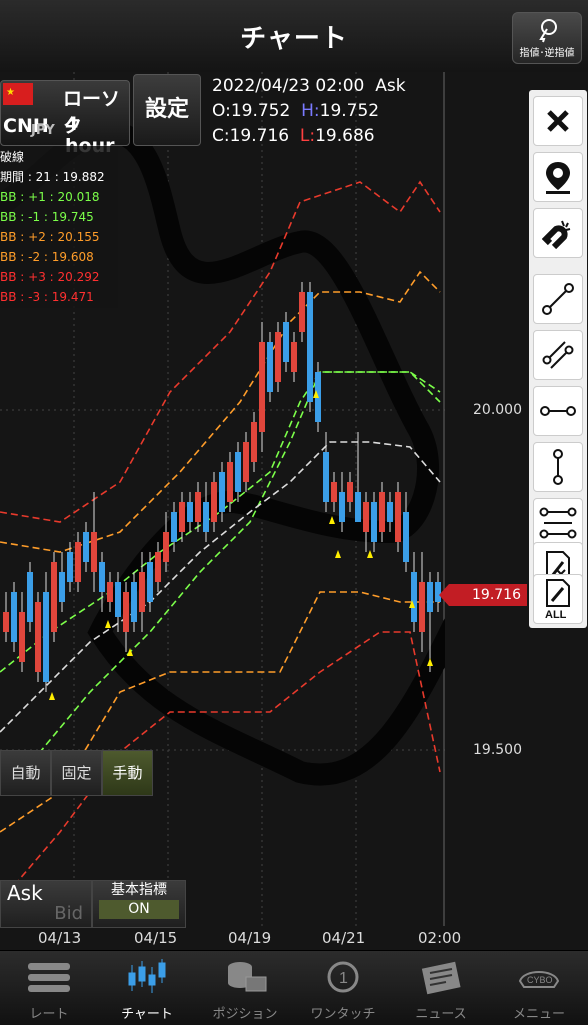 This screenshot has height=1025, width=588. Describe the element at coordinates (46, 904) in the screenshot. I see `ask-bid-toggle: Ask Bid` at that location.